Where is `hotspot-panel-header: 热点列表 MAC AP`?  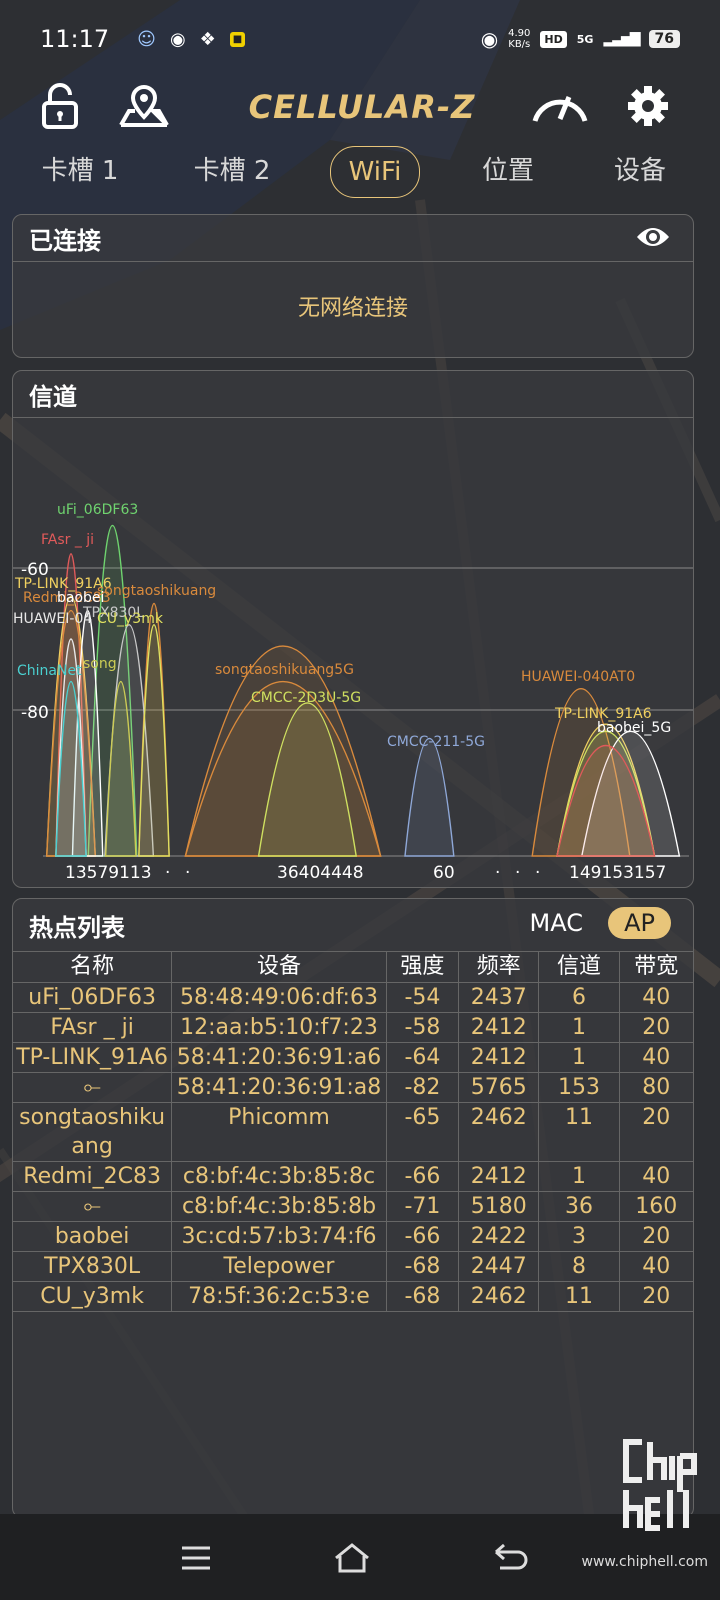
hotspot-panel-header: 热点列表 MAC AP is located at coordinates (353, 925).